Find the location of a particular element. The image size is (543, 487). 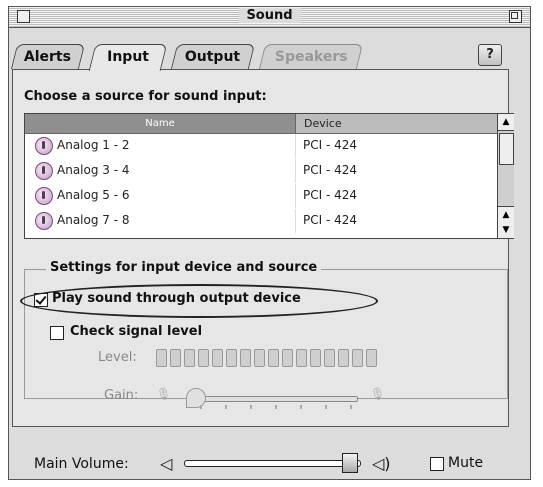

gain-slider is located at coordinates (277, 399).